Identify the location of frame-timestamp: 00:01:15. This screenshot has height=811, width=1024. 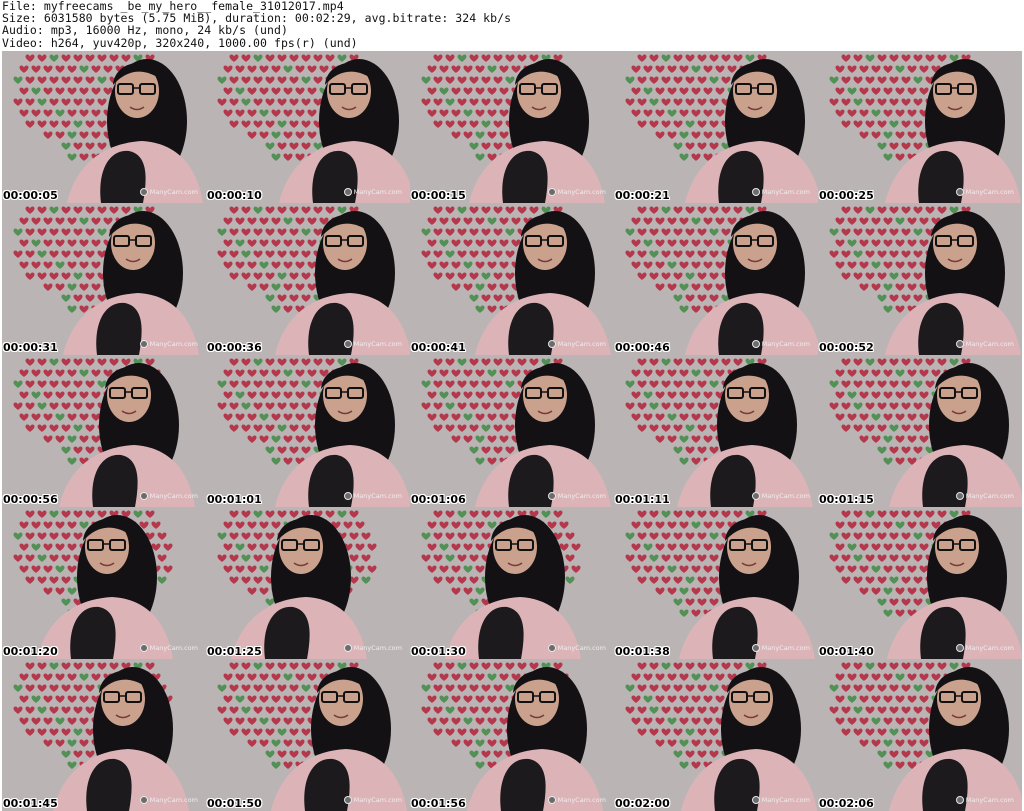
(846, 499).